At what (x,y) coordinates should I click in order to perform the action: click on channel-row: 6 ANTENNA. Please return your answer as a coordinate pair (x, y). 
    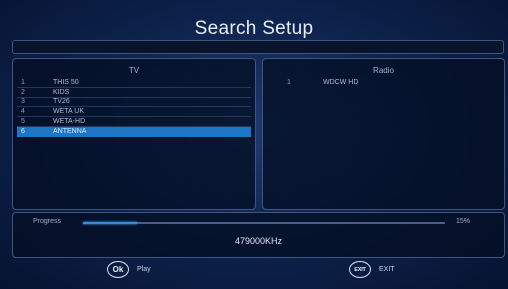
    Looking at the image, I should click on (134, 131).